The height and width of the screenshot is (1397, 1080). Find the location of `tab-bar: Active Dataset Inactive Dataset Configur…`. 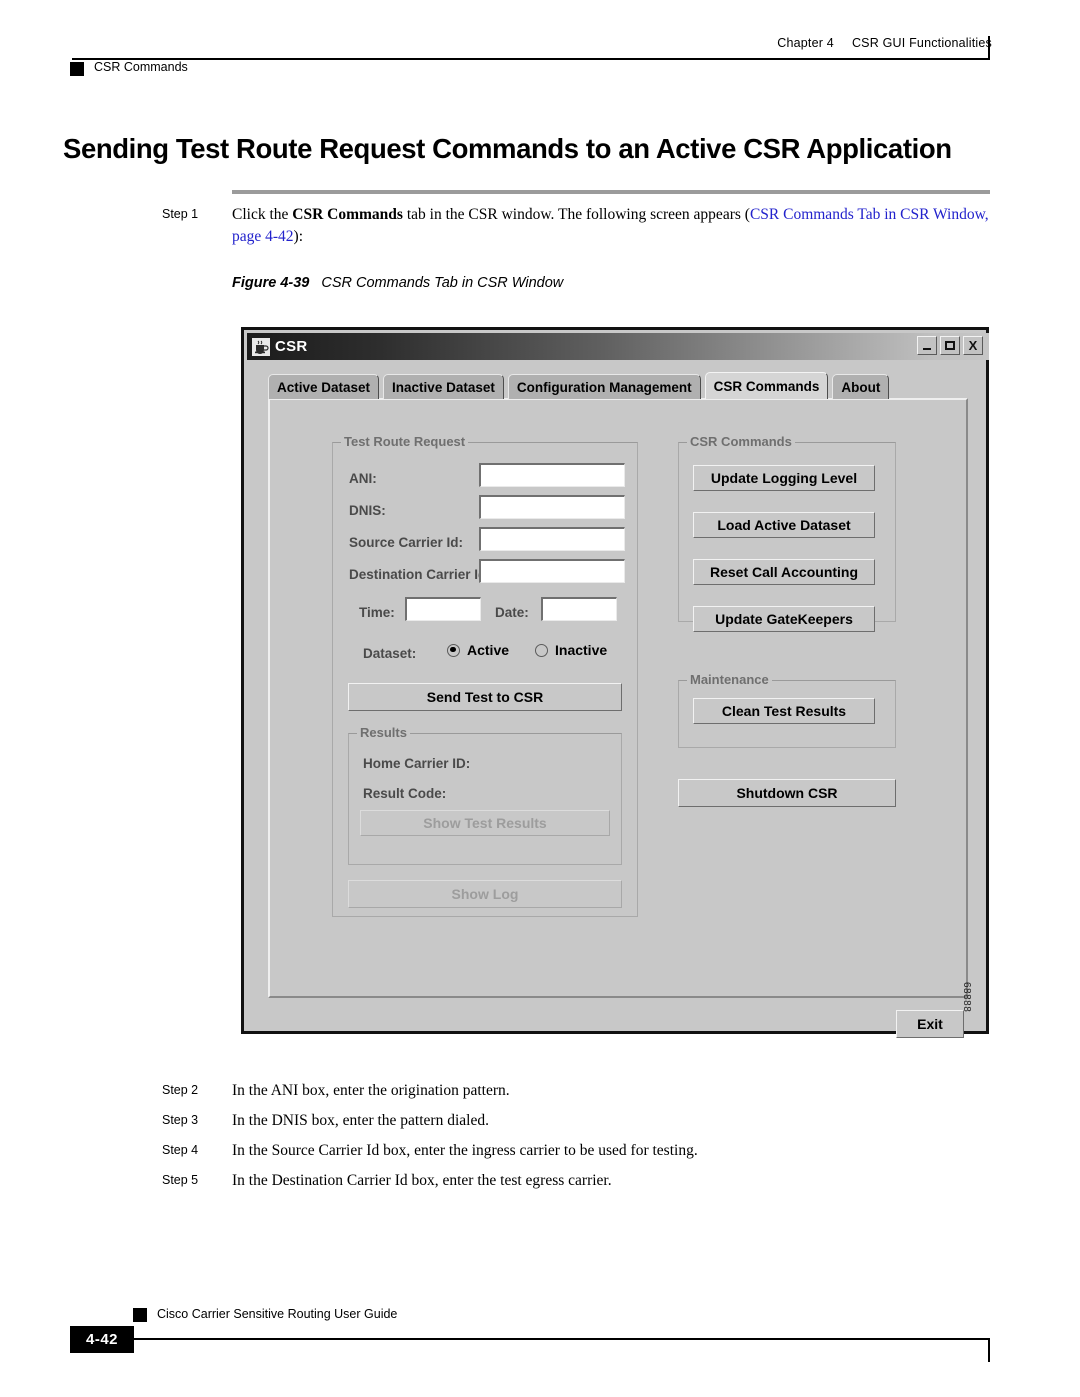

tab-bar: Active Dataset Inactive Dataset Configur… is located at coordinates (580, 385).